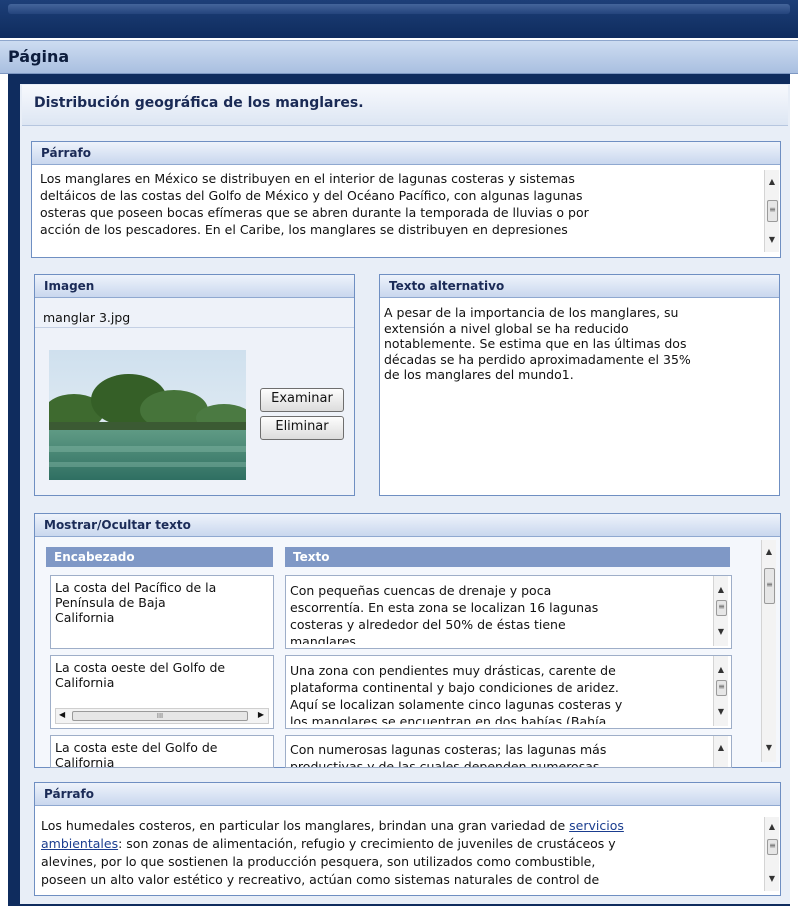 This screenshot has height=913, width=798. Describe the element at coordinates (159, 557) in the screenshot. I see `column-header-encabezado: Encabezado` at that location.